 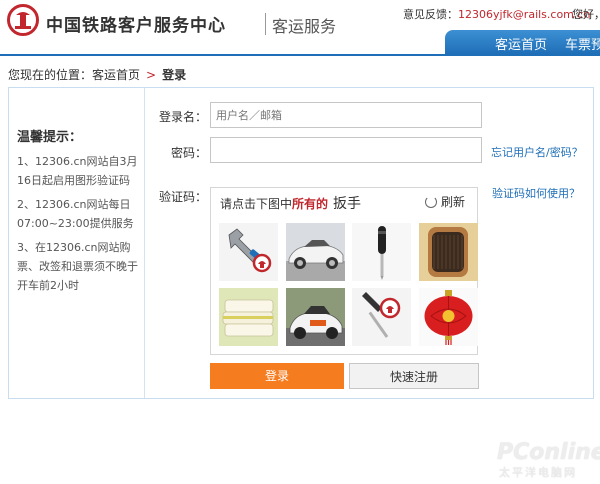 I want to click on captcha-image-brush, so click(x=448, y=252).